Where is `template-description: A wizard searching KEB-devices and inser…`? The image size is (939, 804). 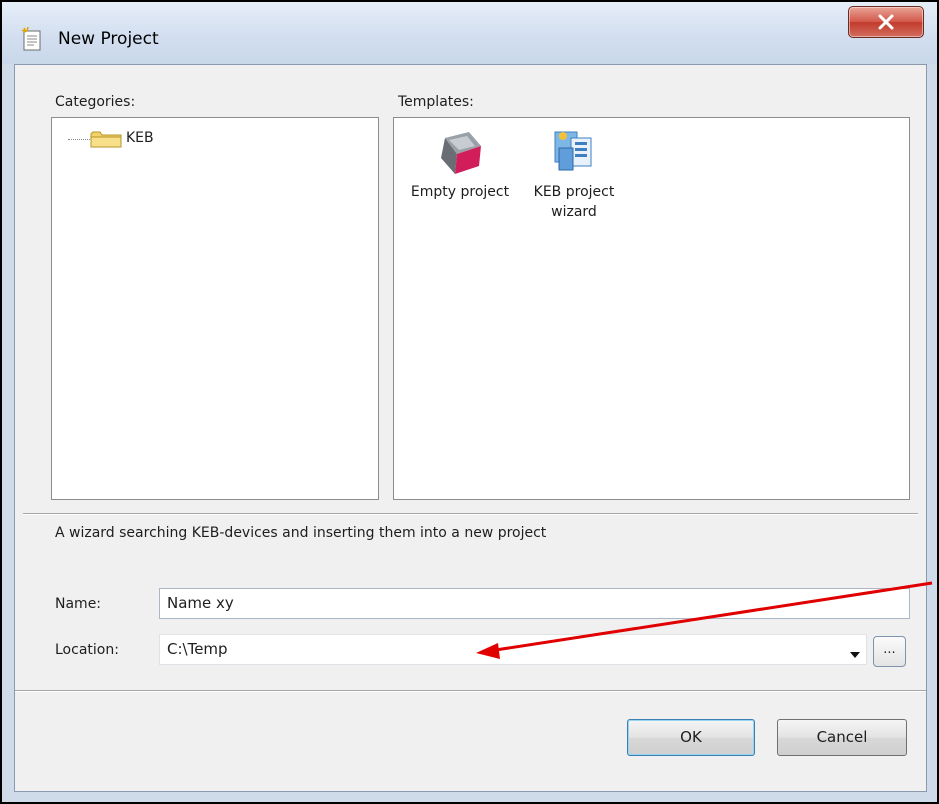 template-description: A wizard searching KEB-devices and inser… is located at coordinates (301, 533).